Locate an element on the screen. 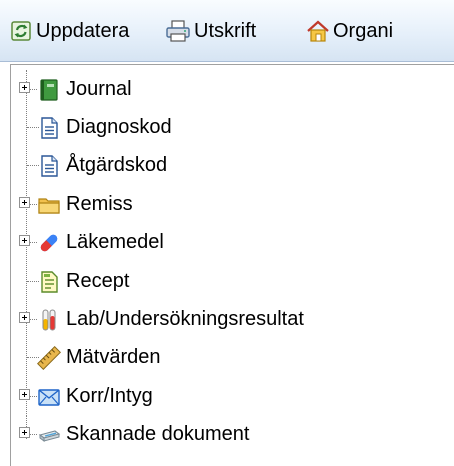 The image size is (454, 466). tree-item-matvarden: Mätvärden is located at coordinates (227, 357).